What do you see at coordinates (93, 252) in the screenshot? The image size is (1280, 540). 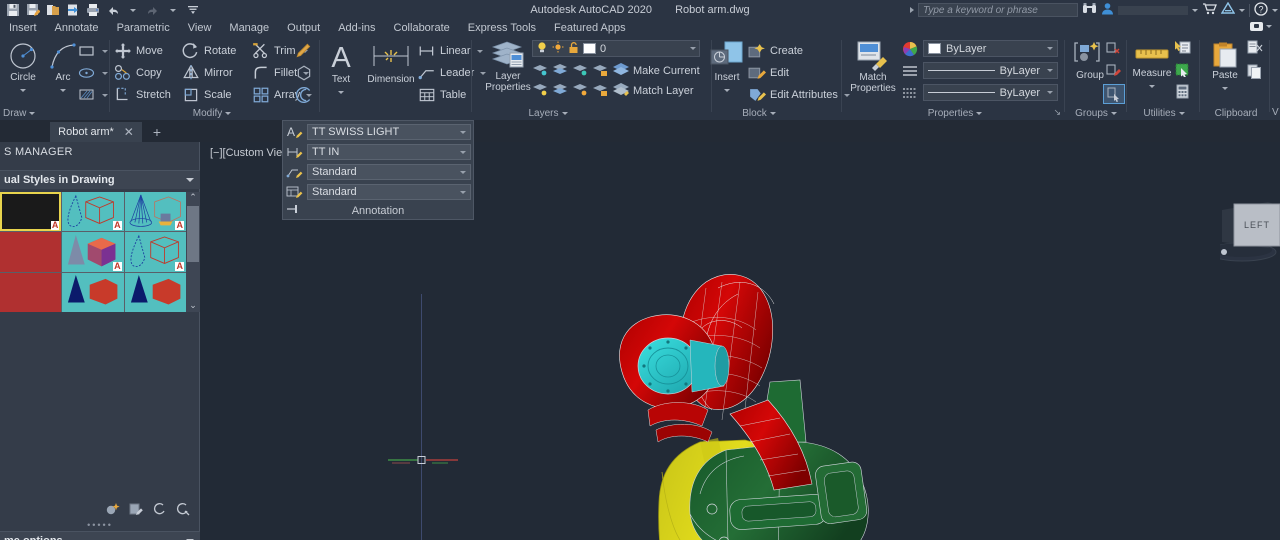 I see `visual-style-thumb-4: A` at bounding box center [93, 252].